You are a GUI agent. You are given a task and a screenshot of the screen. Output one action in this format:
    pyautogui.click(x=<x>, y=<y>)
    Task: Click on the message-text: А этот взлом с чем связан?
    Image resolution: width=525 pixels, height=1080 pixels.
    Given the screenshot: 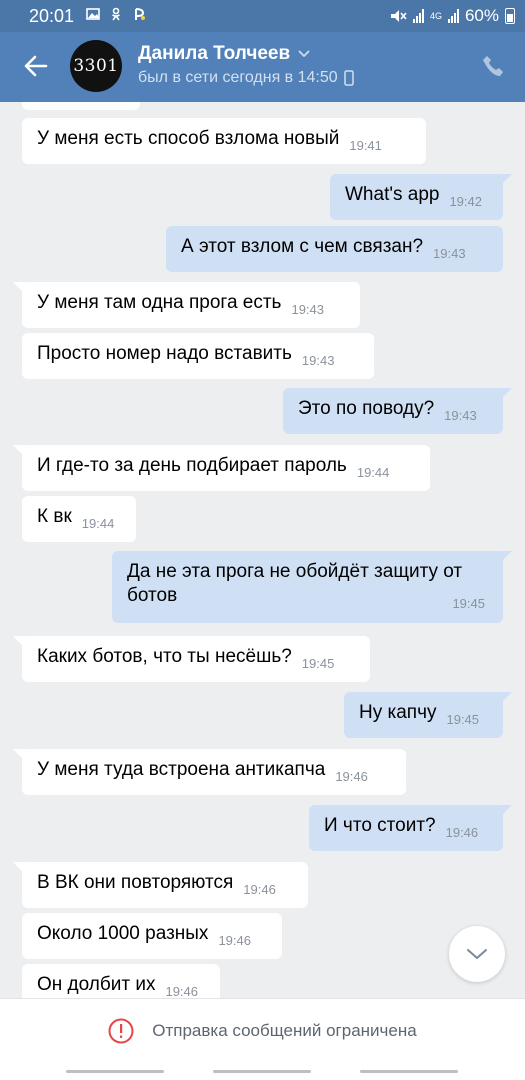 What is the action you would take?
    pyautogui.click(x=302, y=246)
    